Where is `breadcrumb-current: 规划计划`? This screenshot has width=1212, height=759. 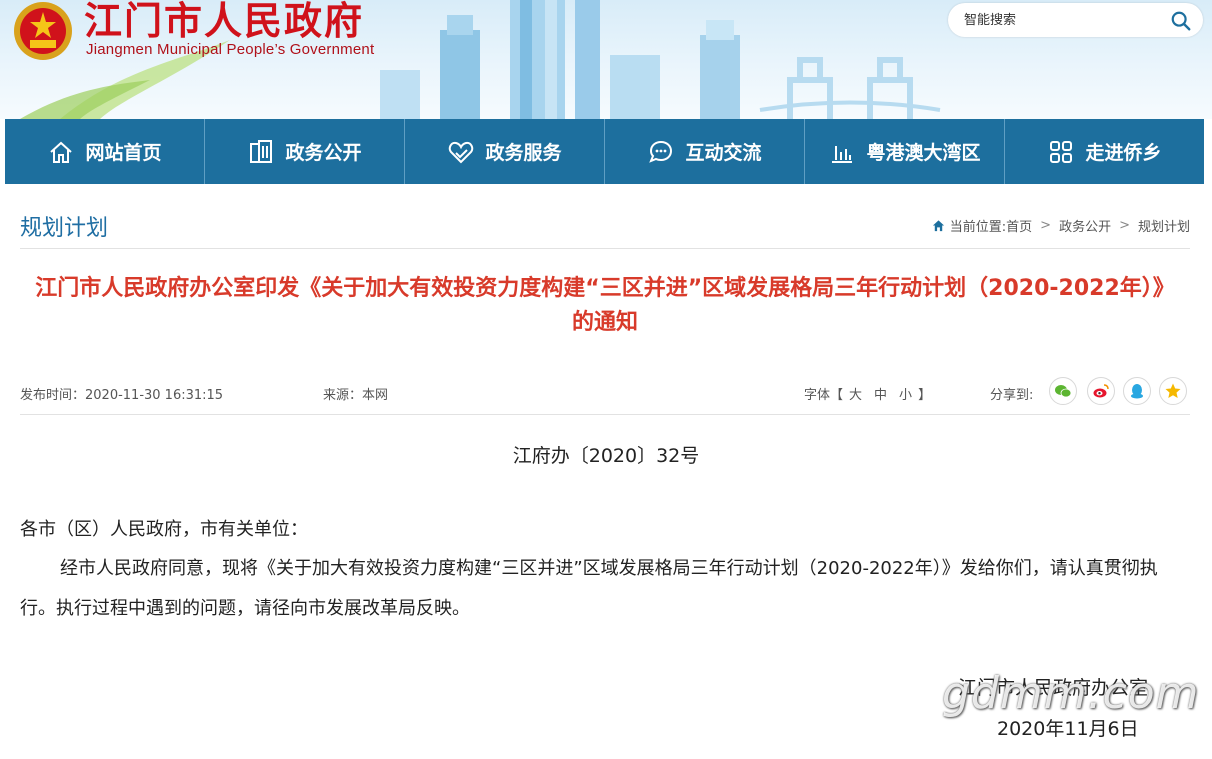
breadcrumb-current: 规划计划 is located at coordinates (1164, 225).